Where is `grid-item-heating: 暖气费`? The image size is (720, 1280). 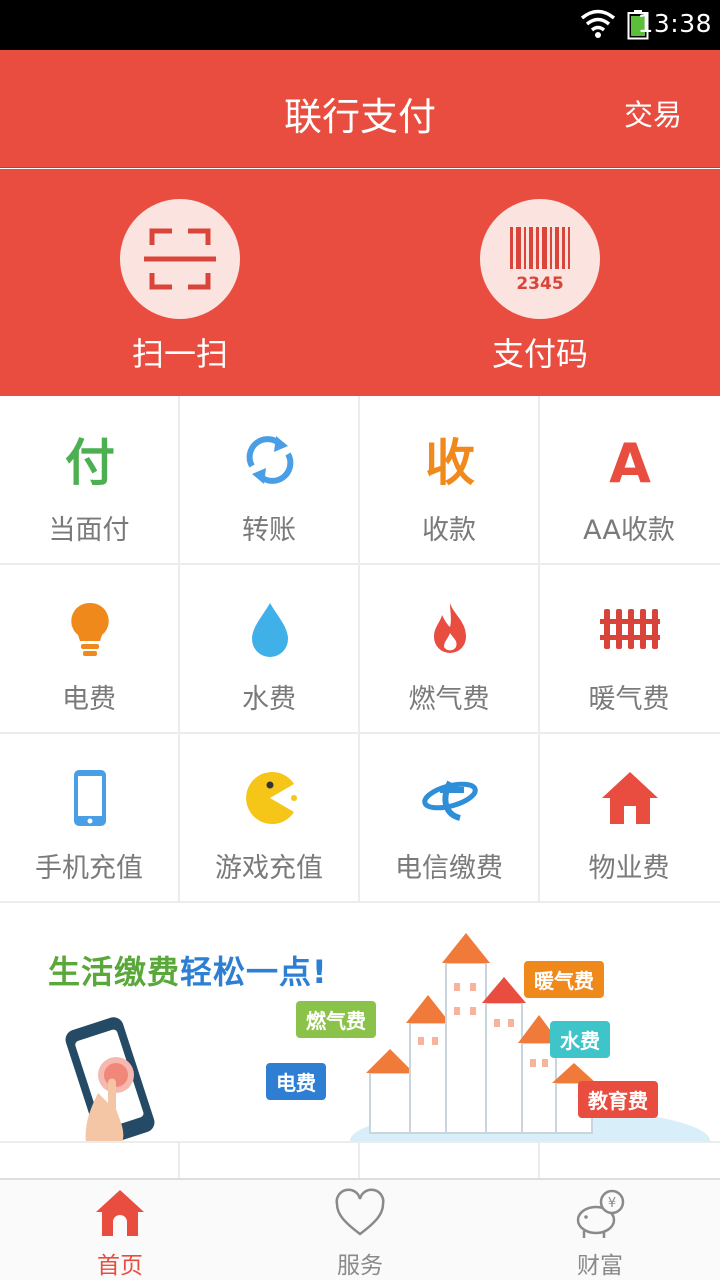 grid-item-heating: 暖气费 is located at coordinates (630, 649).